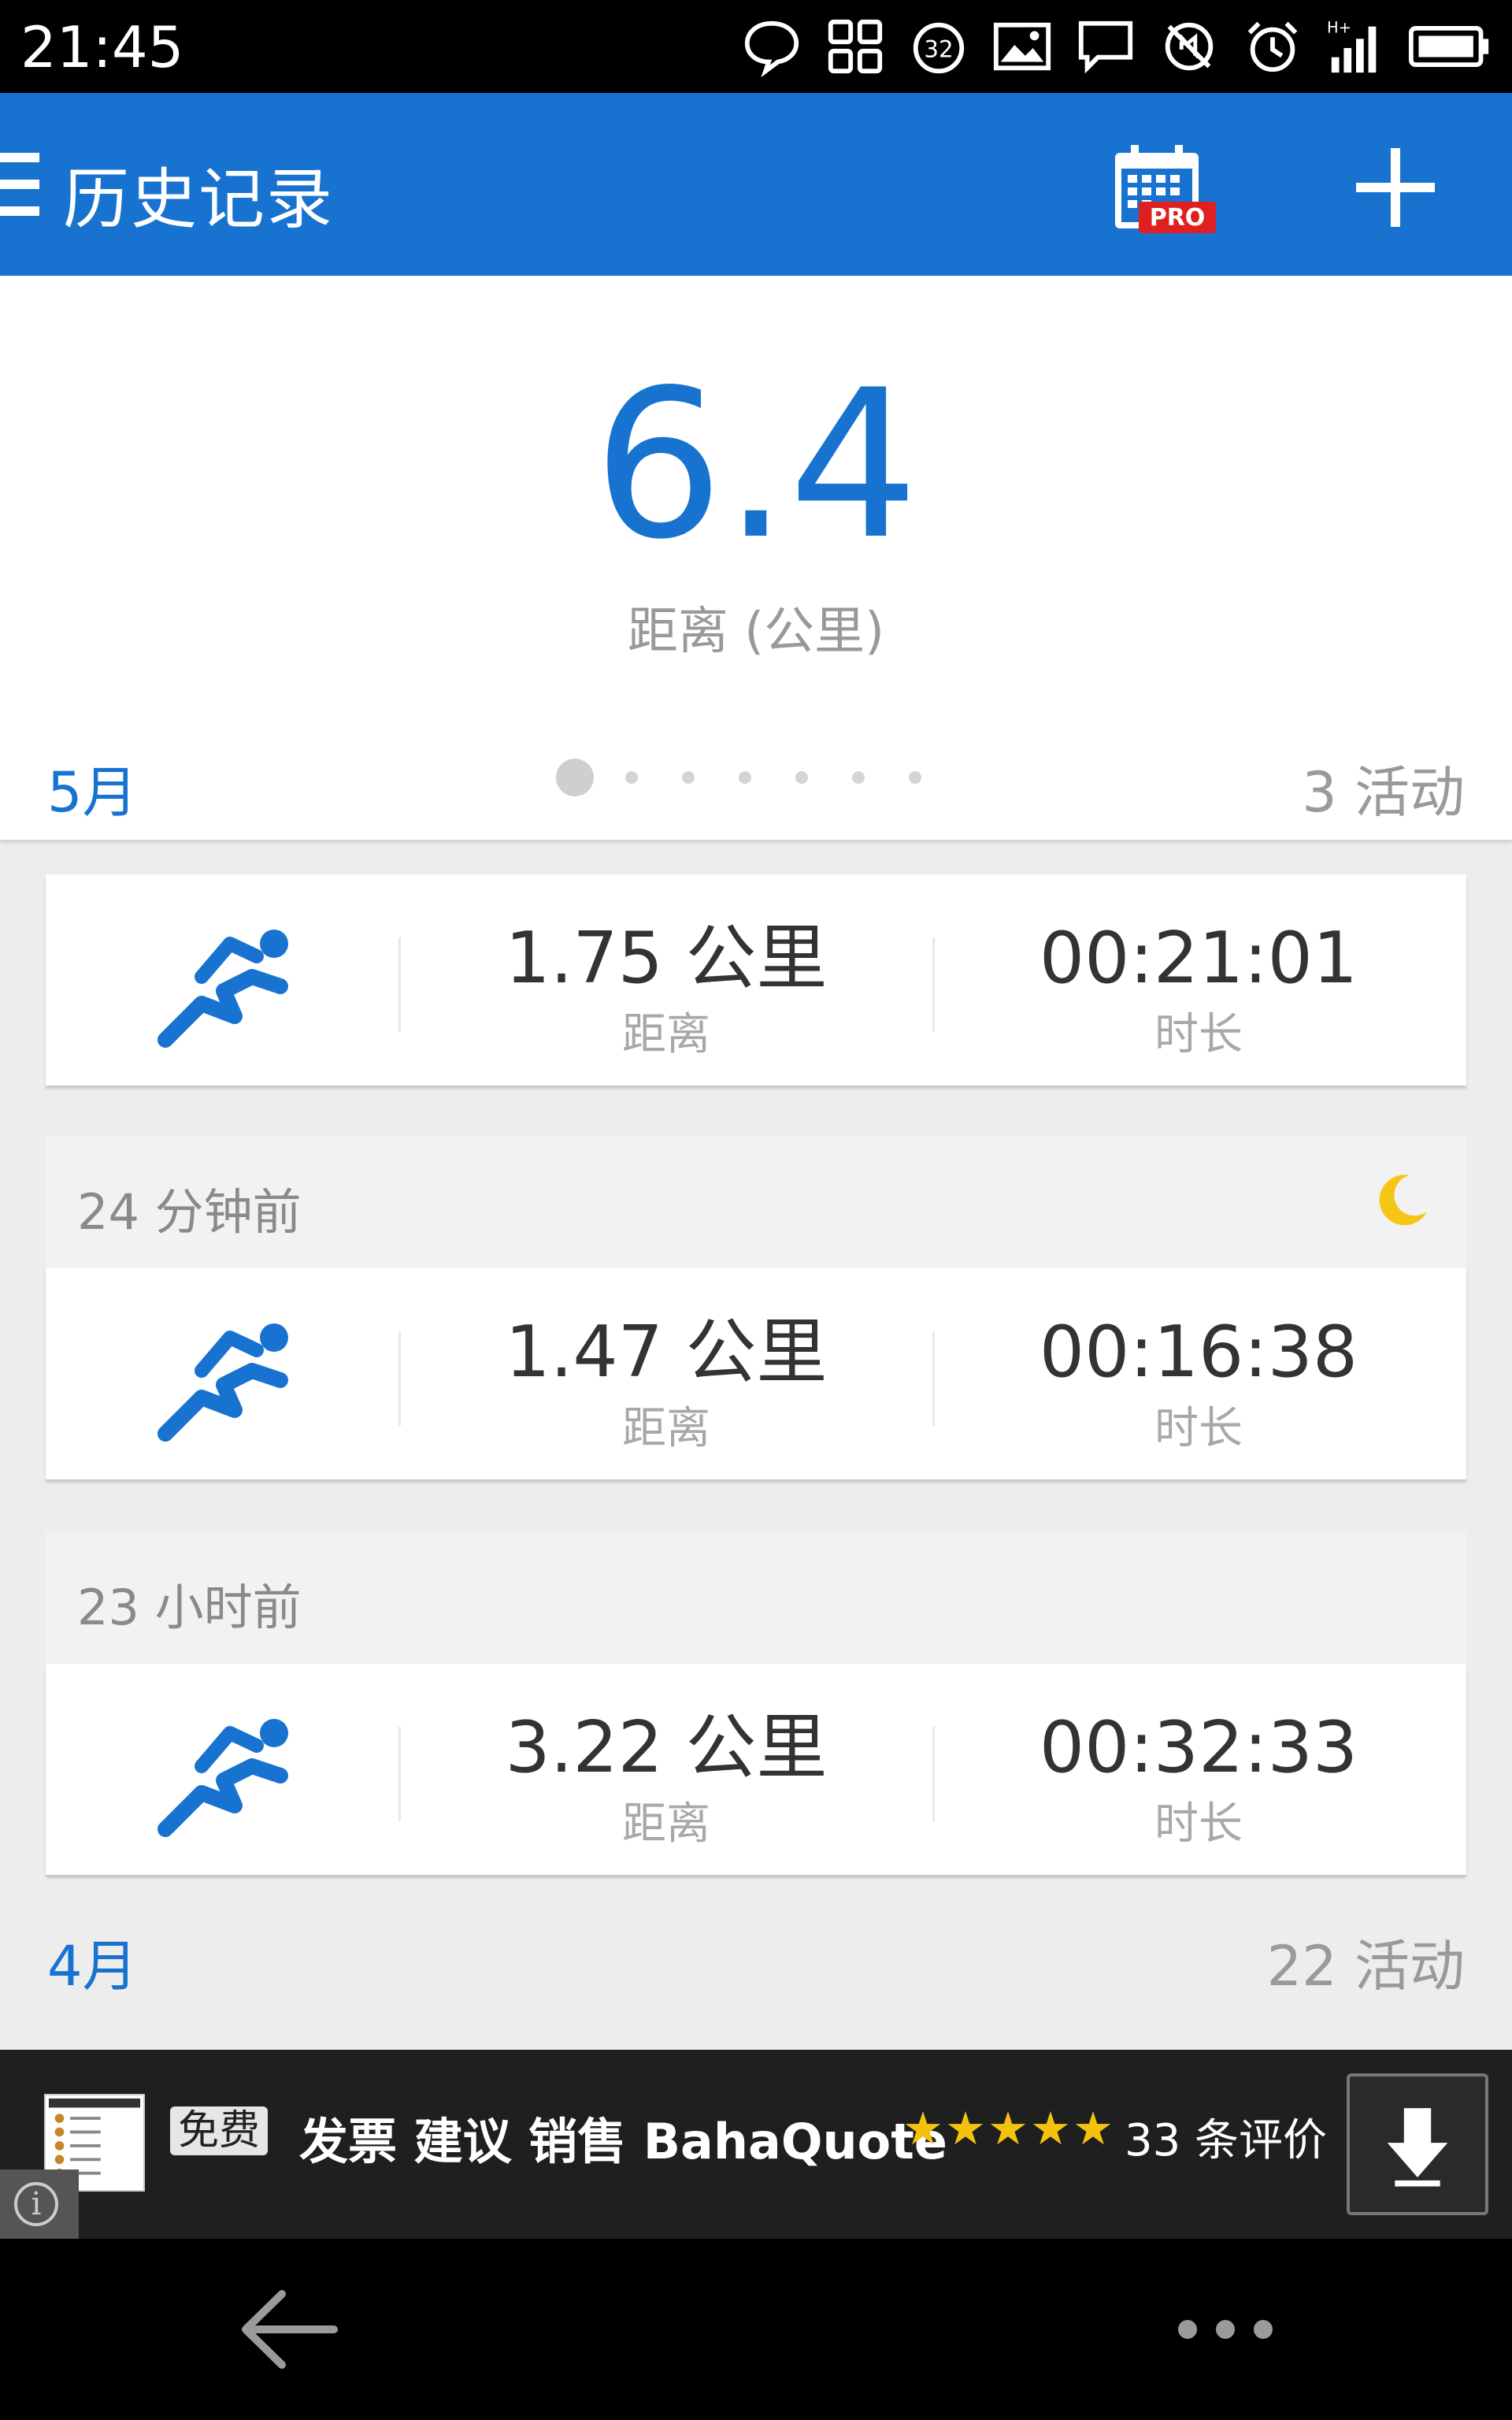  I want to click on message-icon, so click(1106, 46).